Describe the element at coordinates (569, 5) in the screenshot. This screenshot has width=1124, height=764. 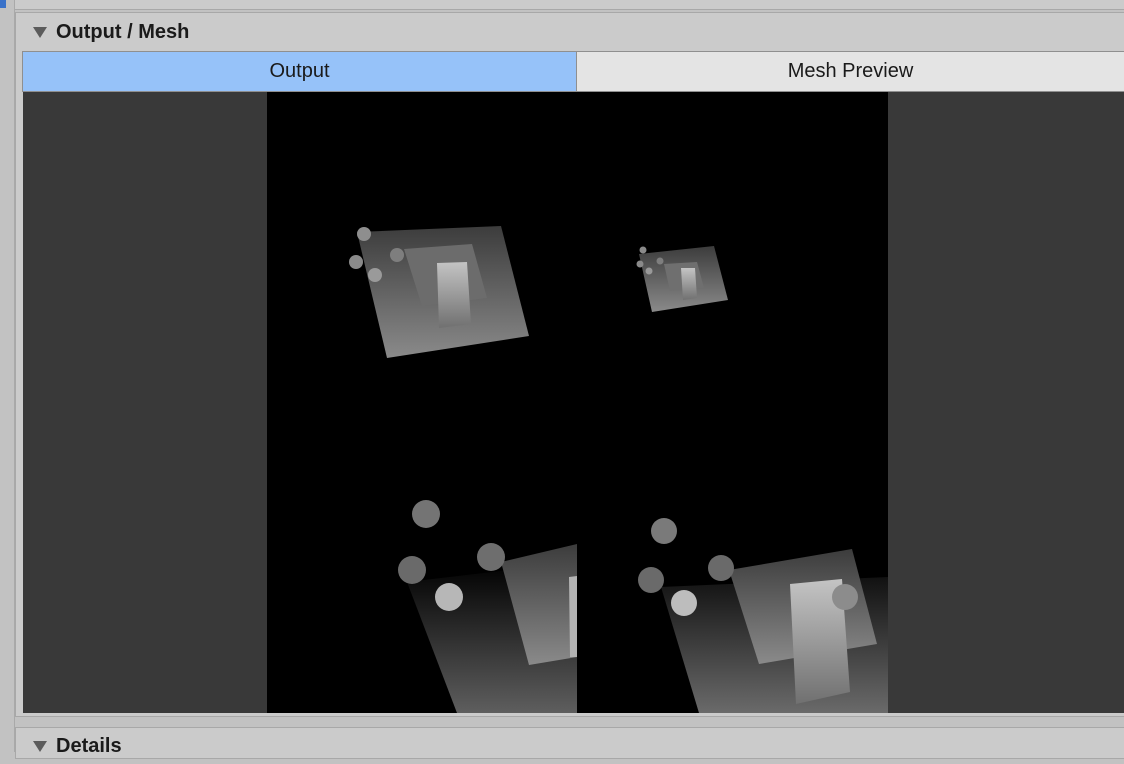
I see `previous-panel-edge` at that location.